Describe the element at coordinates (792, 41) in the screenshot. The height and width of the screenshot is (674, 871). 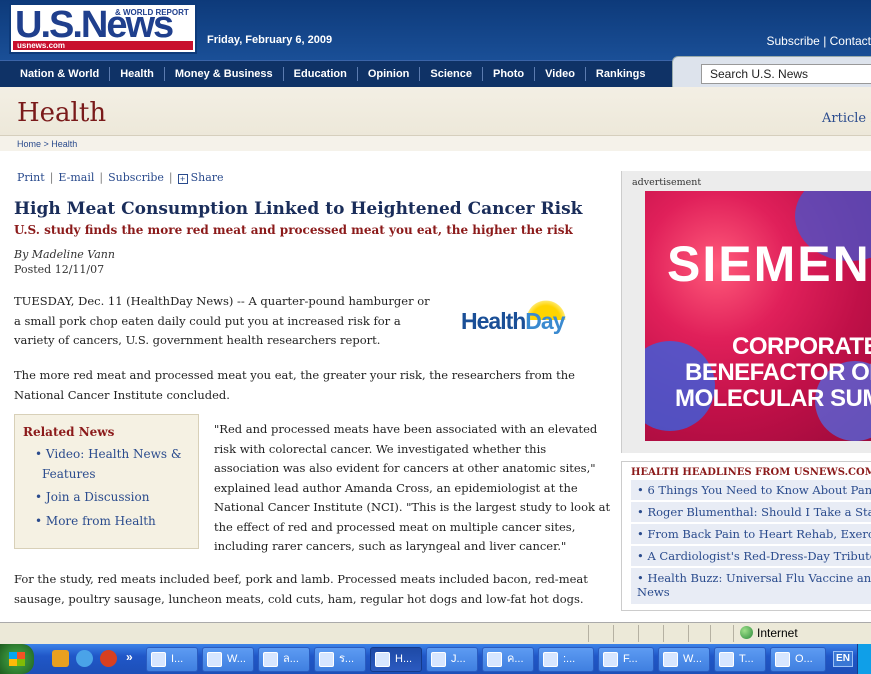
I see `subscribe-link: Subscribe` at that location.